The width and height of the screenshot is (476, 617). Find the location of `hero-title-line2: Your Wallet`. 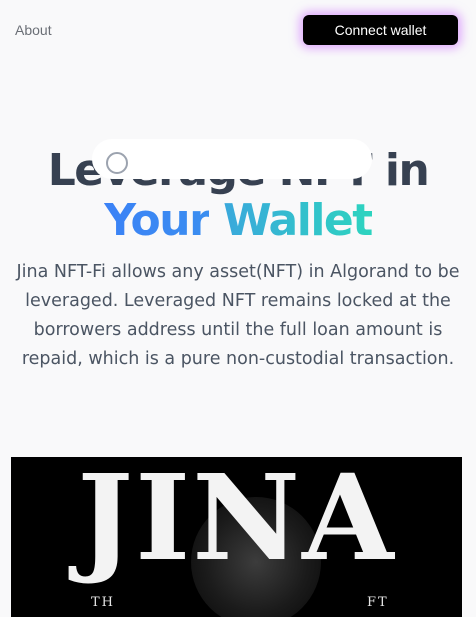

hero-title-line2: Your Wallet is located at coordinates (238, 221).